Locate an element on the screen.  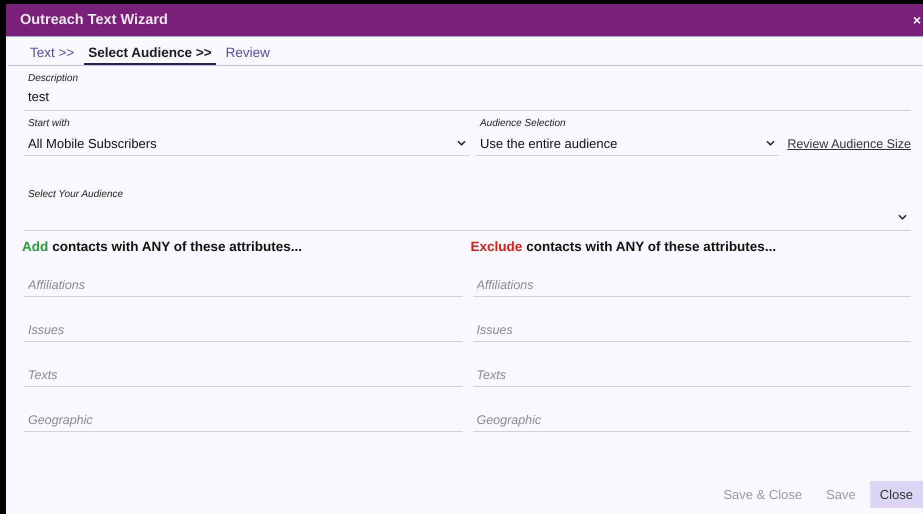
heading-verb: Add is located at coordinates (35, 246).